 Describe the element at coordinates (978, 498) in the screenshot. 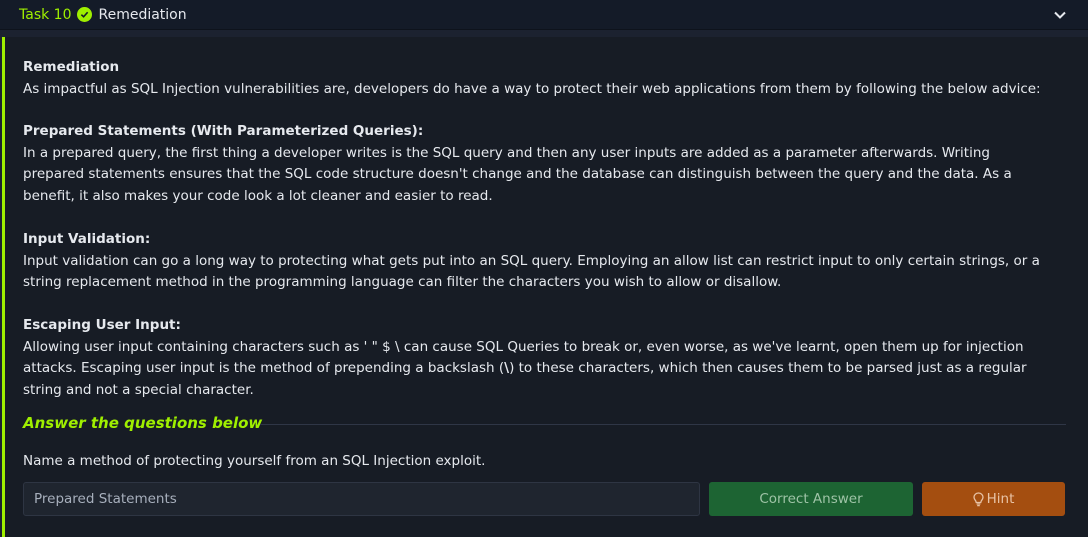

I see `lightbulb-icon` at that location.